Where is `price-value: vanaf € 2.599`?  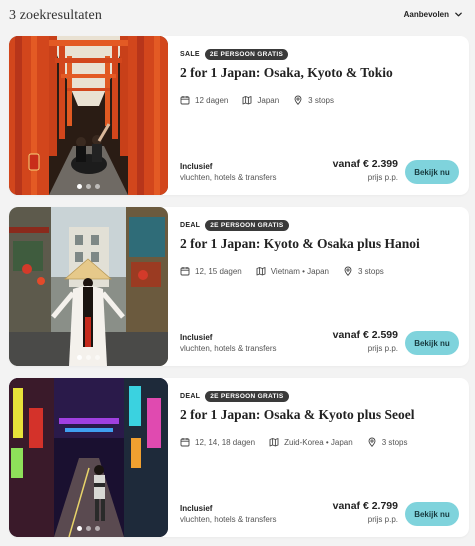 price-value: vanaf € 2.599 is located at coordinates (365, 335).